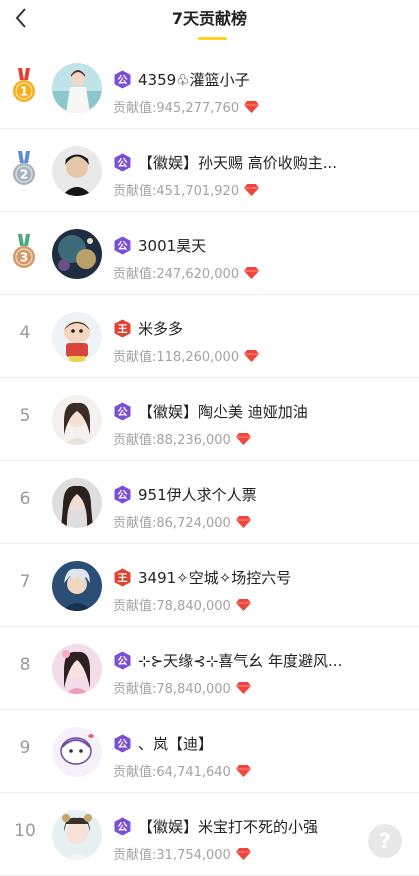 This screenshot has width=419, height=876. I want to click on rank-number: 9, so click(25, 748).